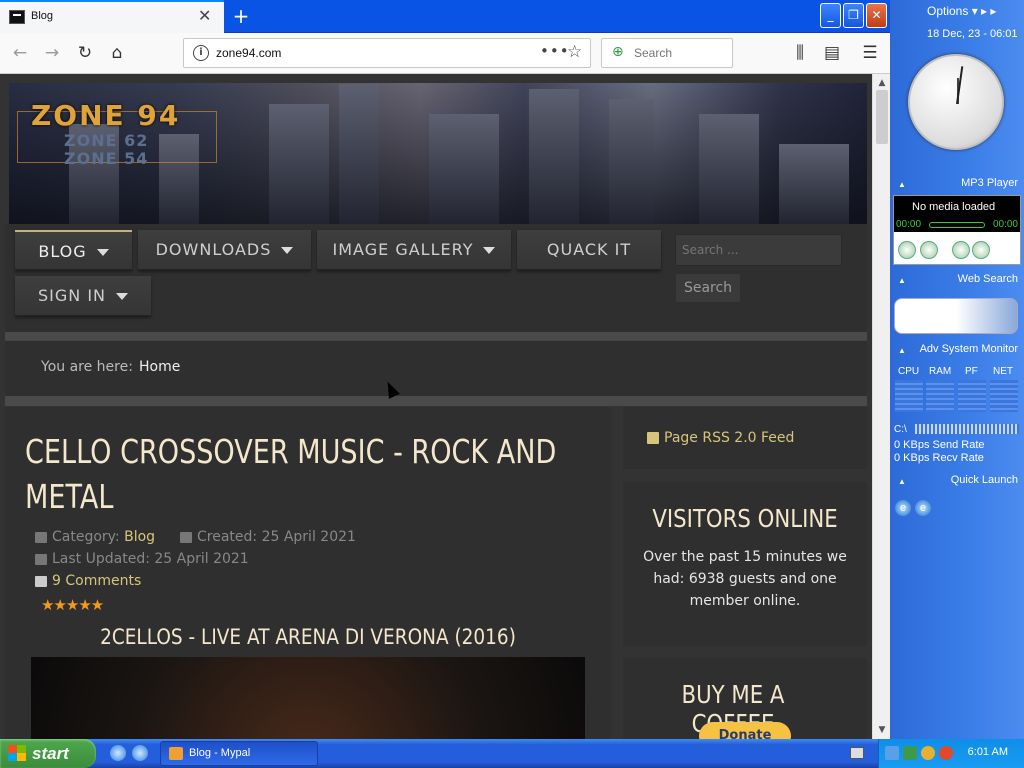  What do you see at coordinates (876, 15) in the screenshot?
I see `close-window-button: ✕` at bounding box center [876, 15].